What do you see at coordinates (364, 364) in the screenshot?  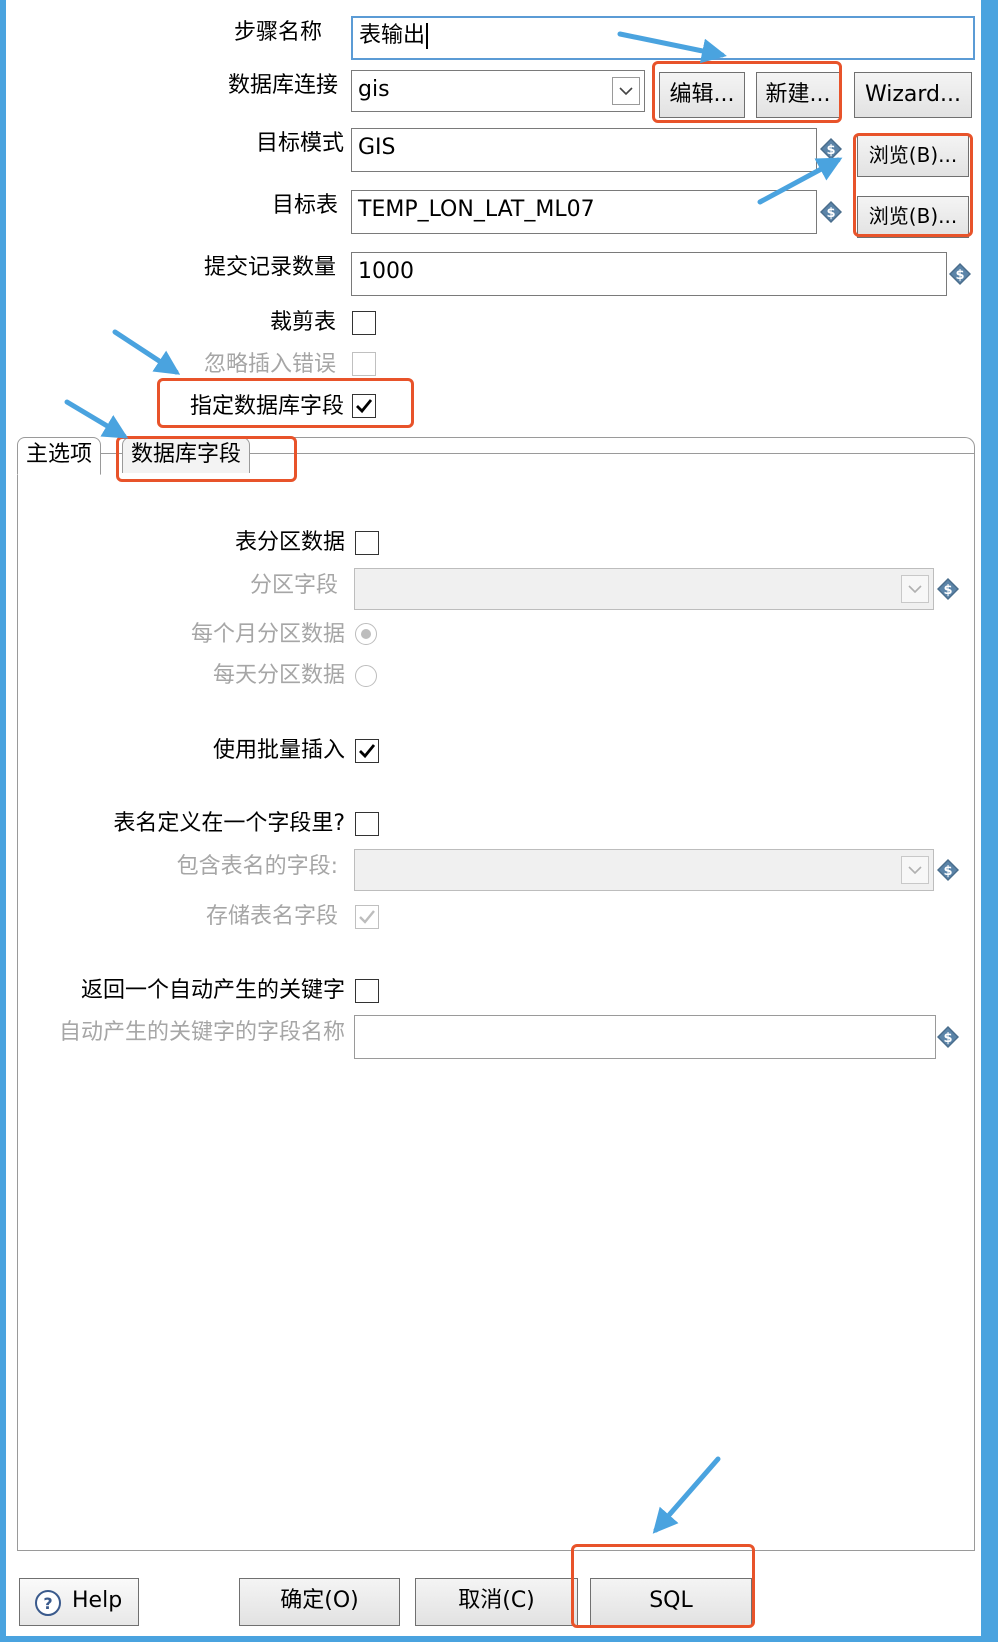 I see `ignore-errors-checkbox` at bounding box center [364, 364].